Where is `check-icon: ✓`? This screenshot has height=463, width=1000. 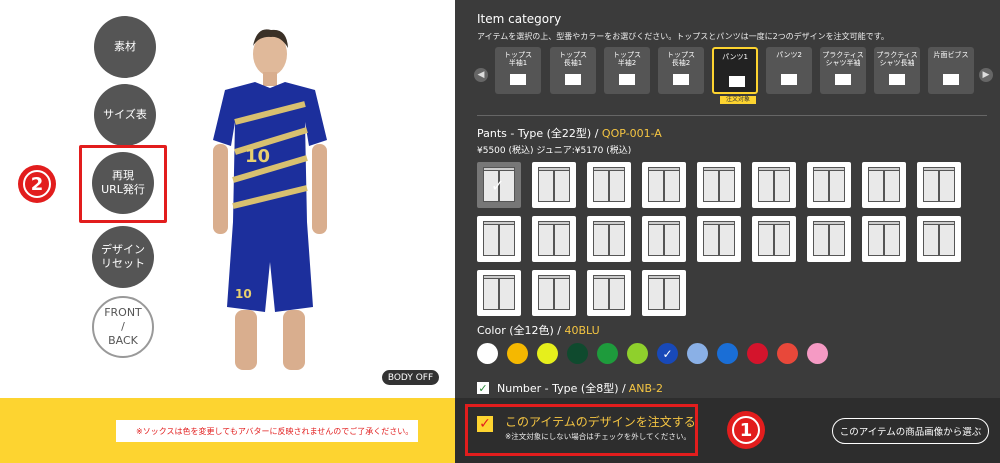 check-icon: ✓ is located at coordinates (667, 353).